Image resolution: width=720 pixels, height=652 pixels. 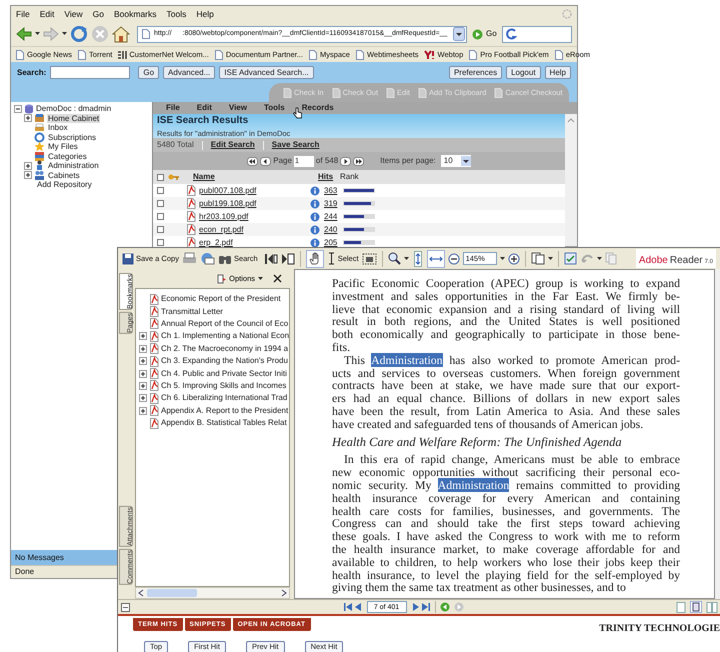 What do you see at coordinates (24, 34) in the screenshot?
I see `back-arrow-icon` at bounding box center [24, 34].